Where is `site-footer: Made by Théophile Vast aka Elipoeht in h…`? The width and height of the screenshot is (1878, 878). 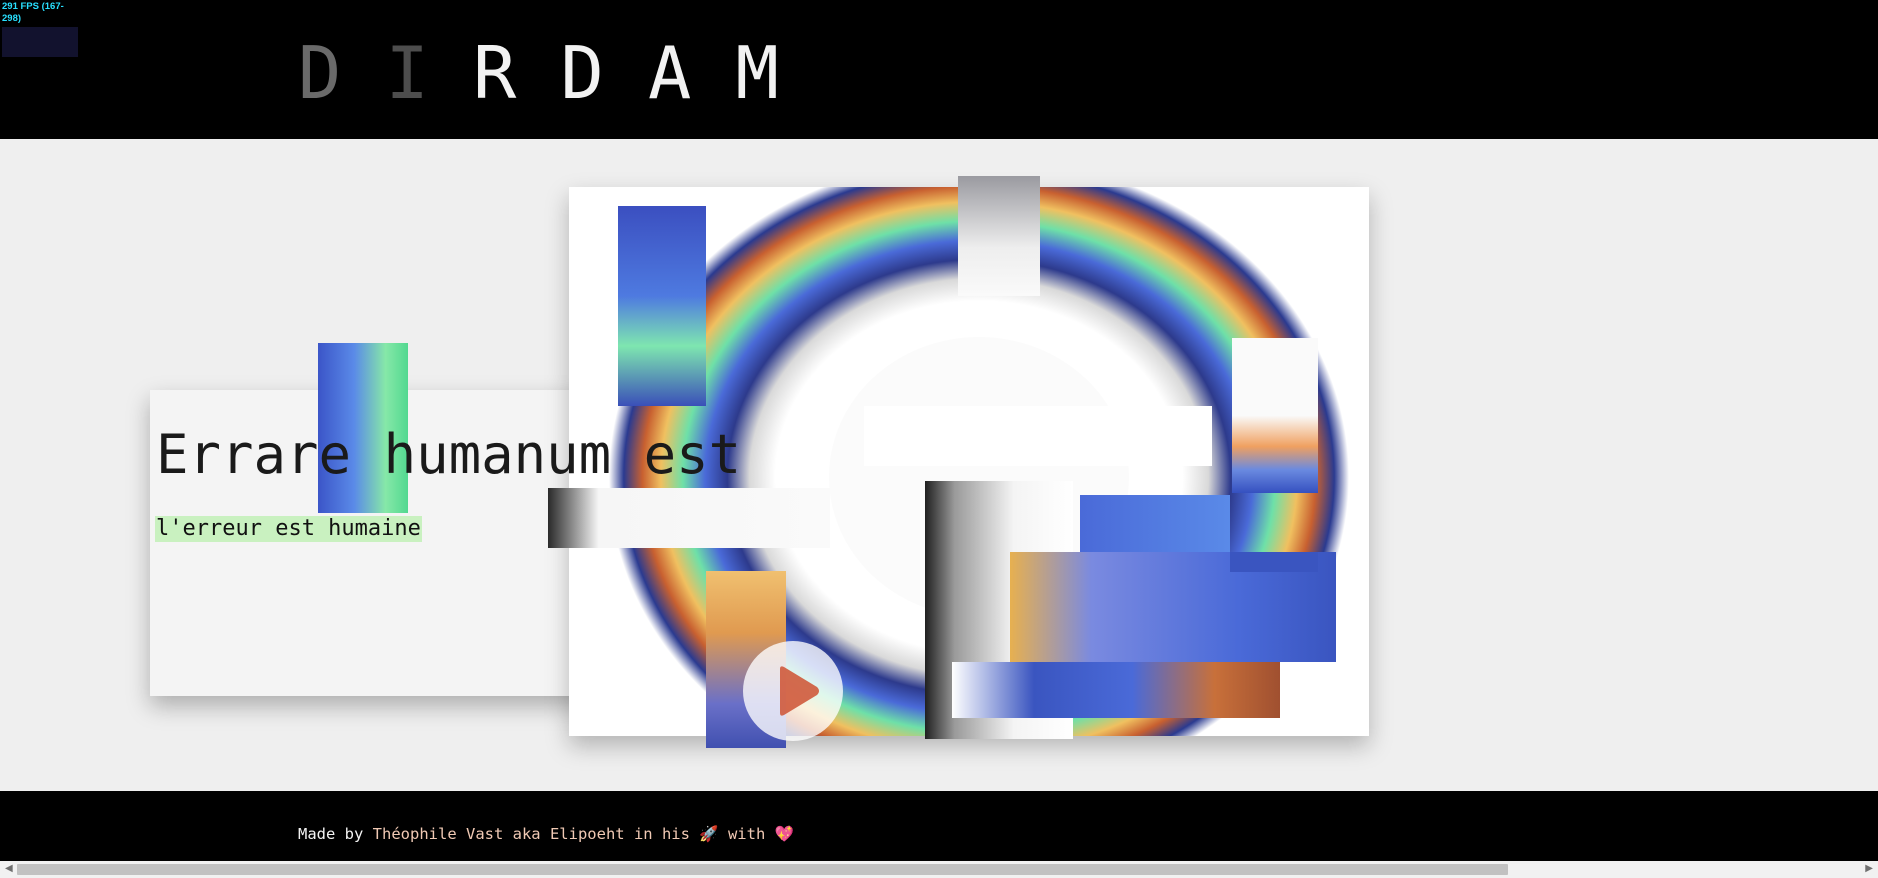 site-footer: Made by Théophile Vast aka Elipoeht in h… is located at coordinates (939, 826).